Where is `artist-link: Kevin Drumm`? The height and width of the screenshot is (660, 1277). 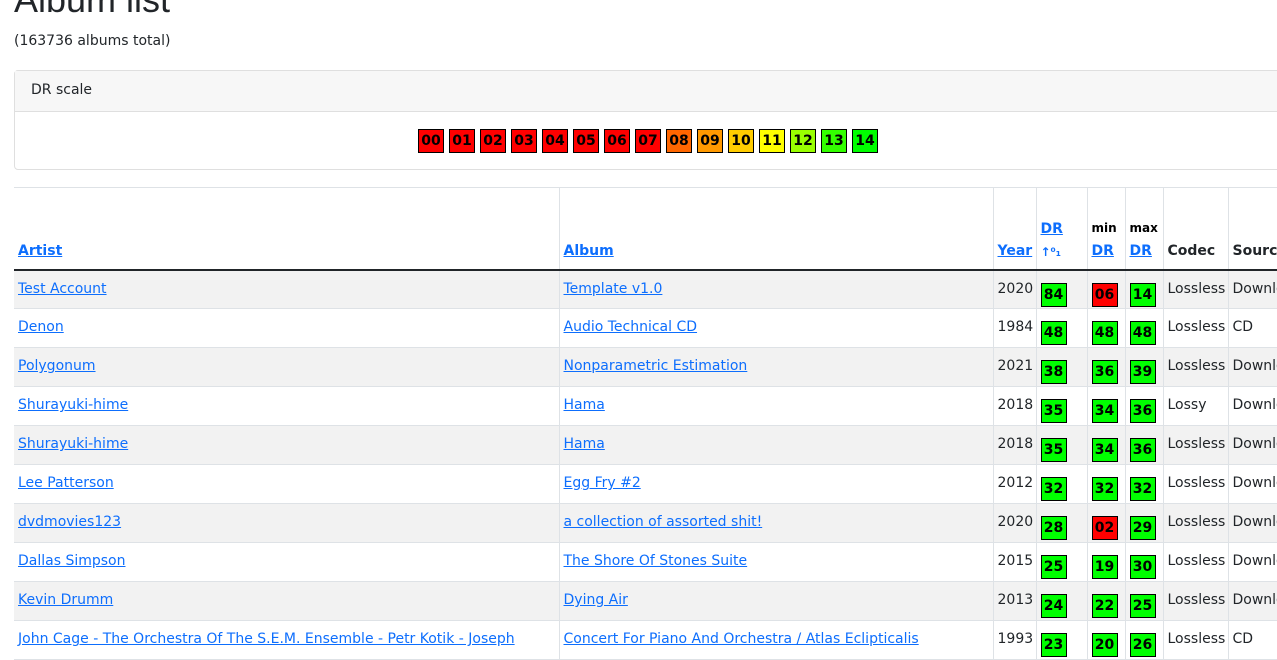
artist-link: Kevin Drumm is located at coordinates (65, 600).